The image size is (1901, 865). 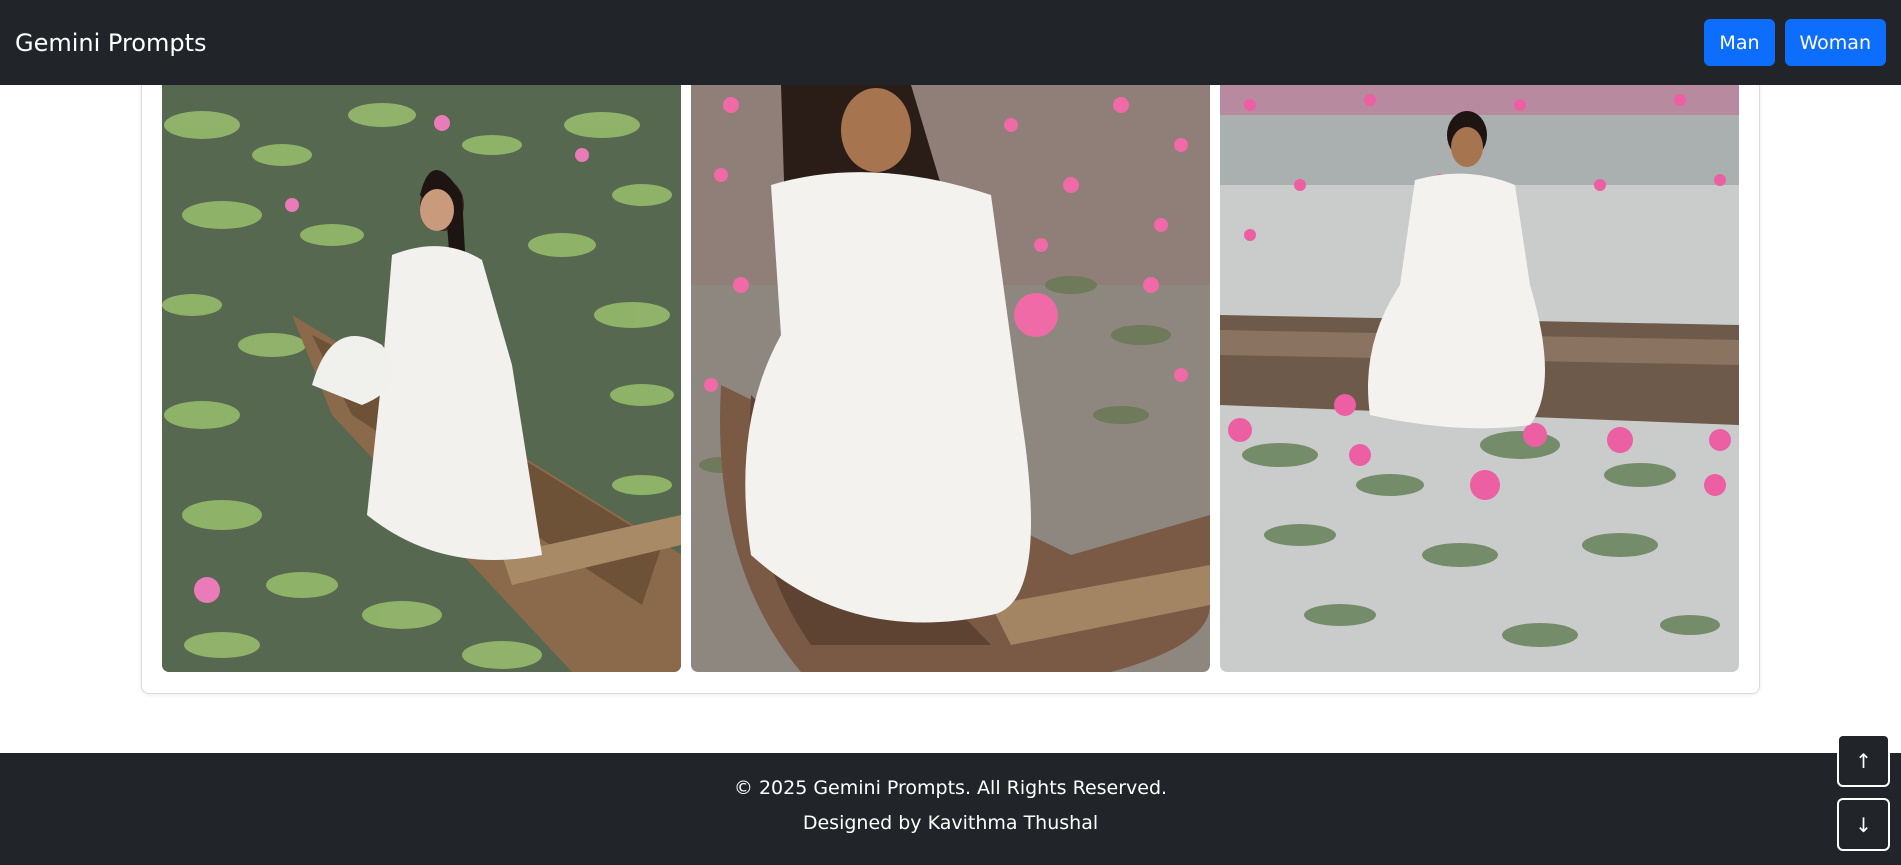 What do you see at coordinates (1863, 760) in the screenshot?
I see `scroll-up-button: ↑` at bounding box center [1863, 760].